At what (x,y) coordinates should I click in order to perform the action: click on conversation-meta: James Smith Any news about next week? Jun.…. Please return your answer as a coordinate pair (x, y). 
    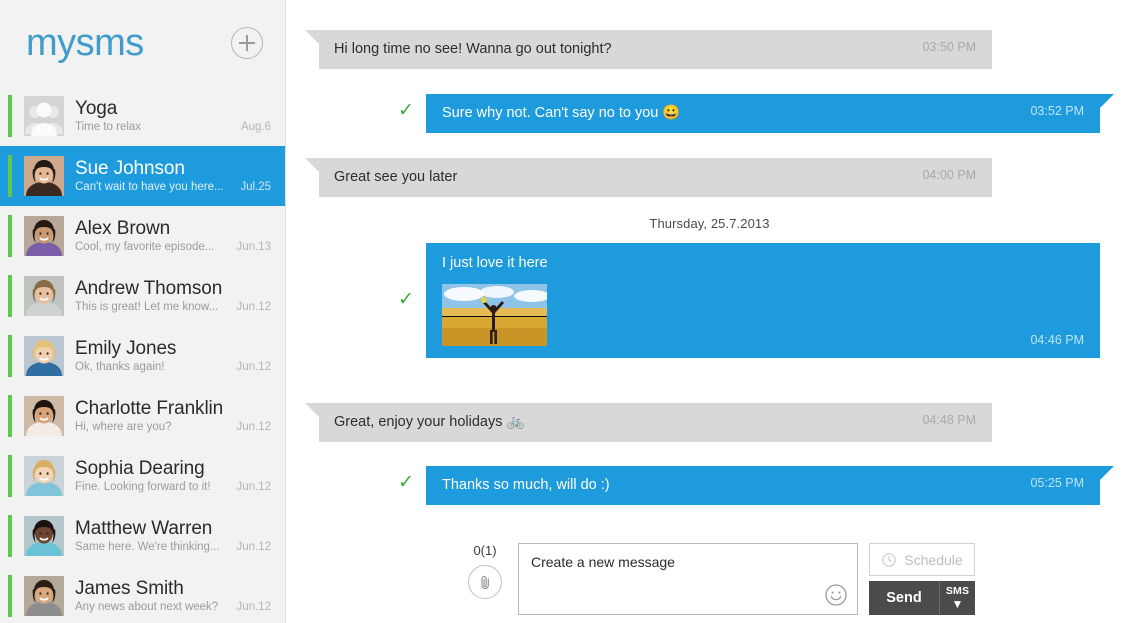
    Looking at the image, I should click on (180, 596).